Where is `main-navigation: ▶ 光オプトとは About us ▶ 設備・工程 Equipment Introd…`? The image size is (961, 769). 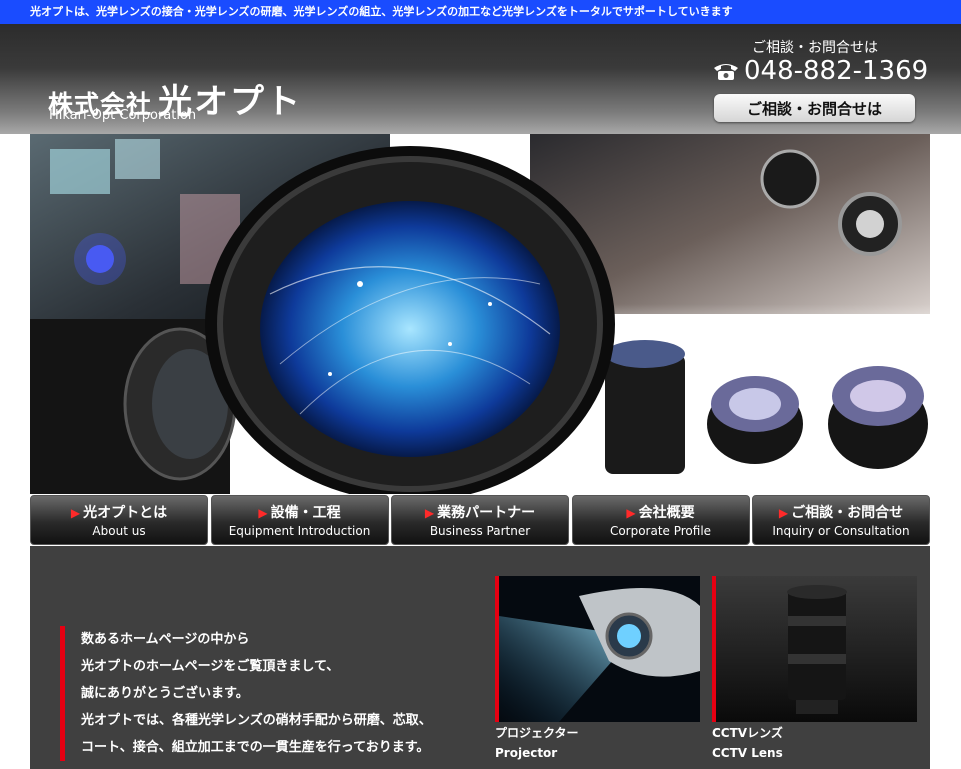
main-navigation: ▶ 光オプトとは About us ▶ 設備・工程 Equipment Introd… is located at coordinates (480, 520).